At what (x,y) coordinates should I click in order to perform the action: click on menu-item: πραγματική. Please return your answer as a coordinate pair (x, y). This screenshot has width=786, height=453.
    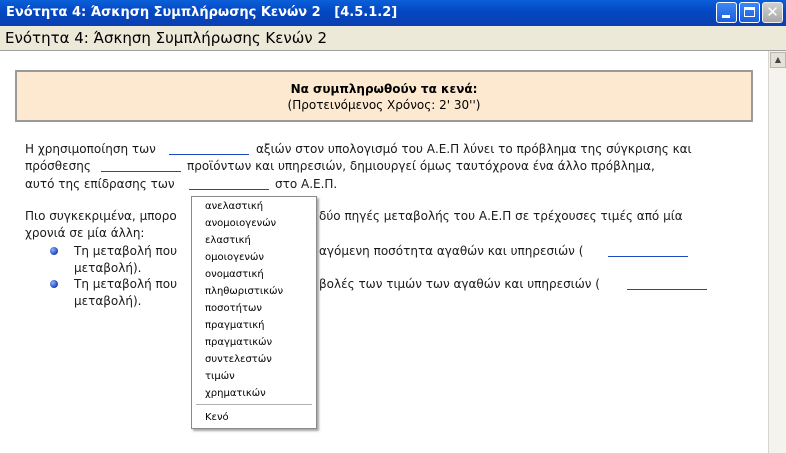
    Looking at the image, I should click on (234, 325).